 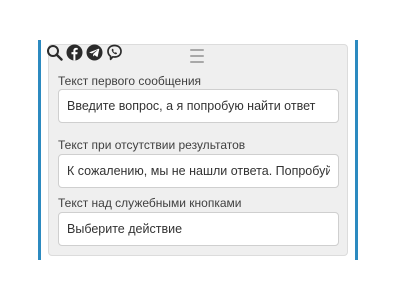 What do you see at coordinates (54, 52) in the screenshot?
I see `search-icon` at bounding box center [54, 52].